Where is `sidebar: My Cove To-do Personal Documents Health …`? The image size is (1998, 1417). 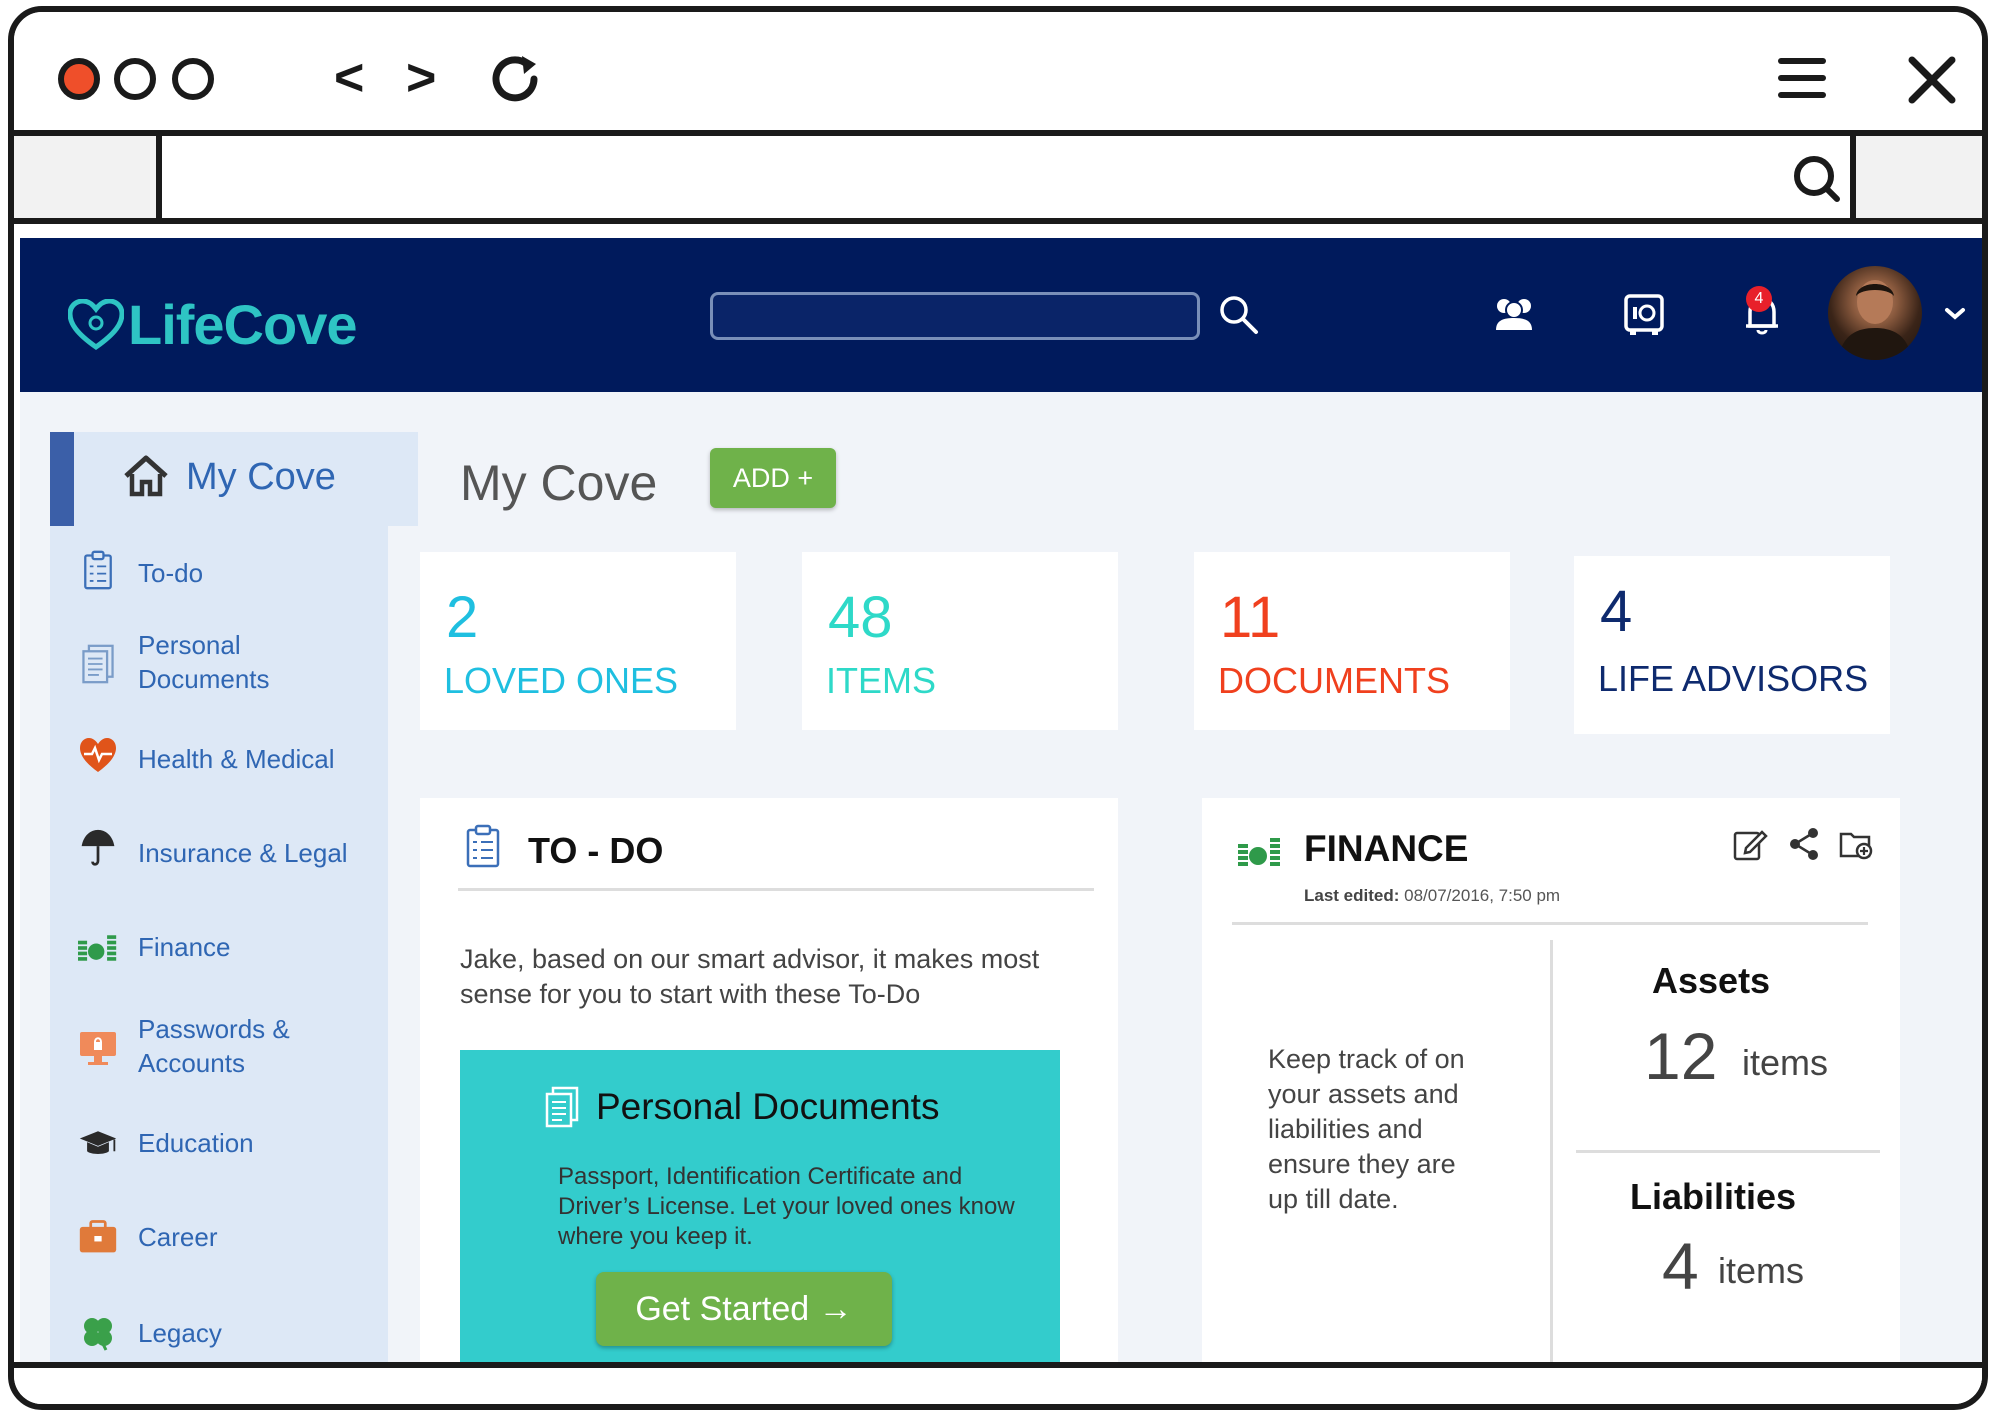 sidebar: My Cove To-do Personal Documents Health … is located at coordinates (234, 918).